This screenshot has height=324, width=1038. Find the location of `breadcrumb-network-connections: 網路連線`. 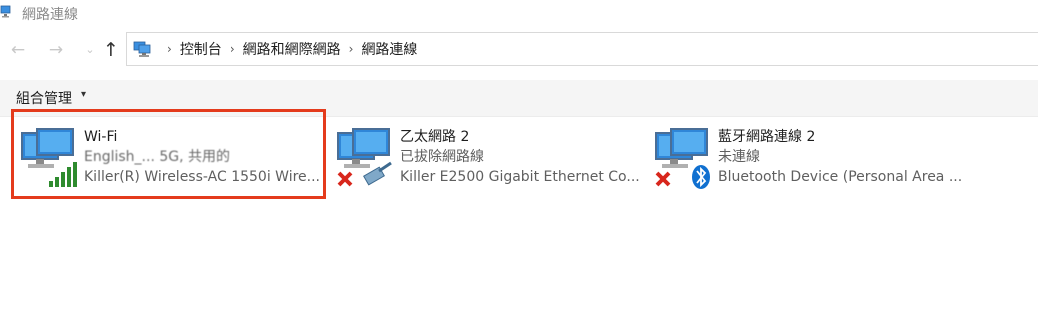

breadcrumb-network-connections: 網路連線 is located at coordinates (389, 49).